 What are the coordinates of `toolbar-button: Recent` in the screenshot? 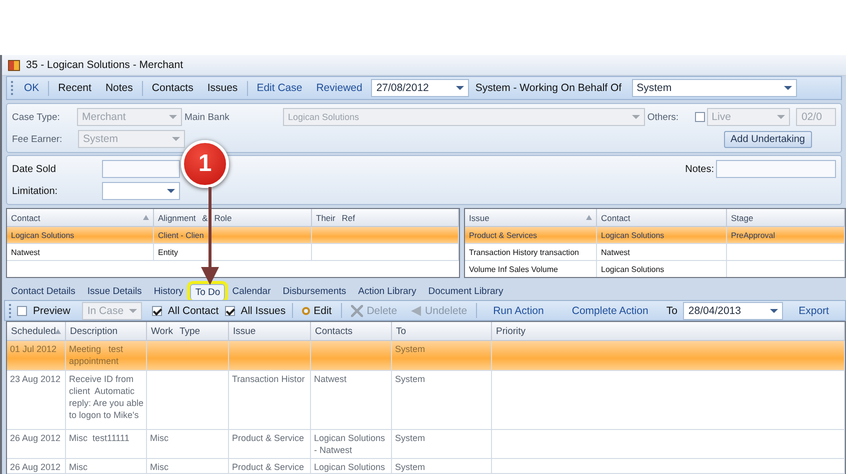 It's located at (74, 88).